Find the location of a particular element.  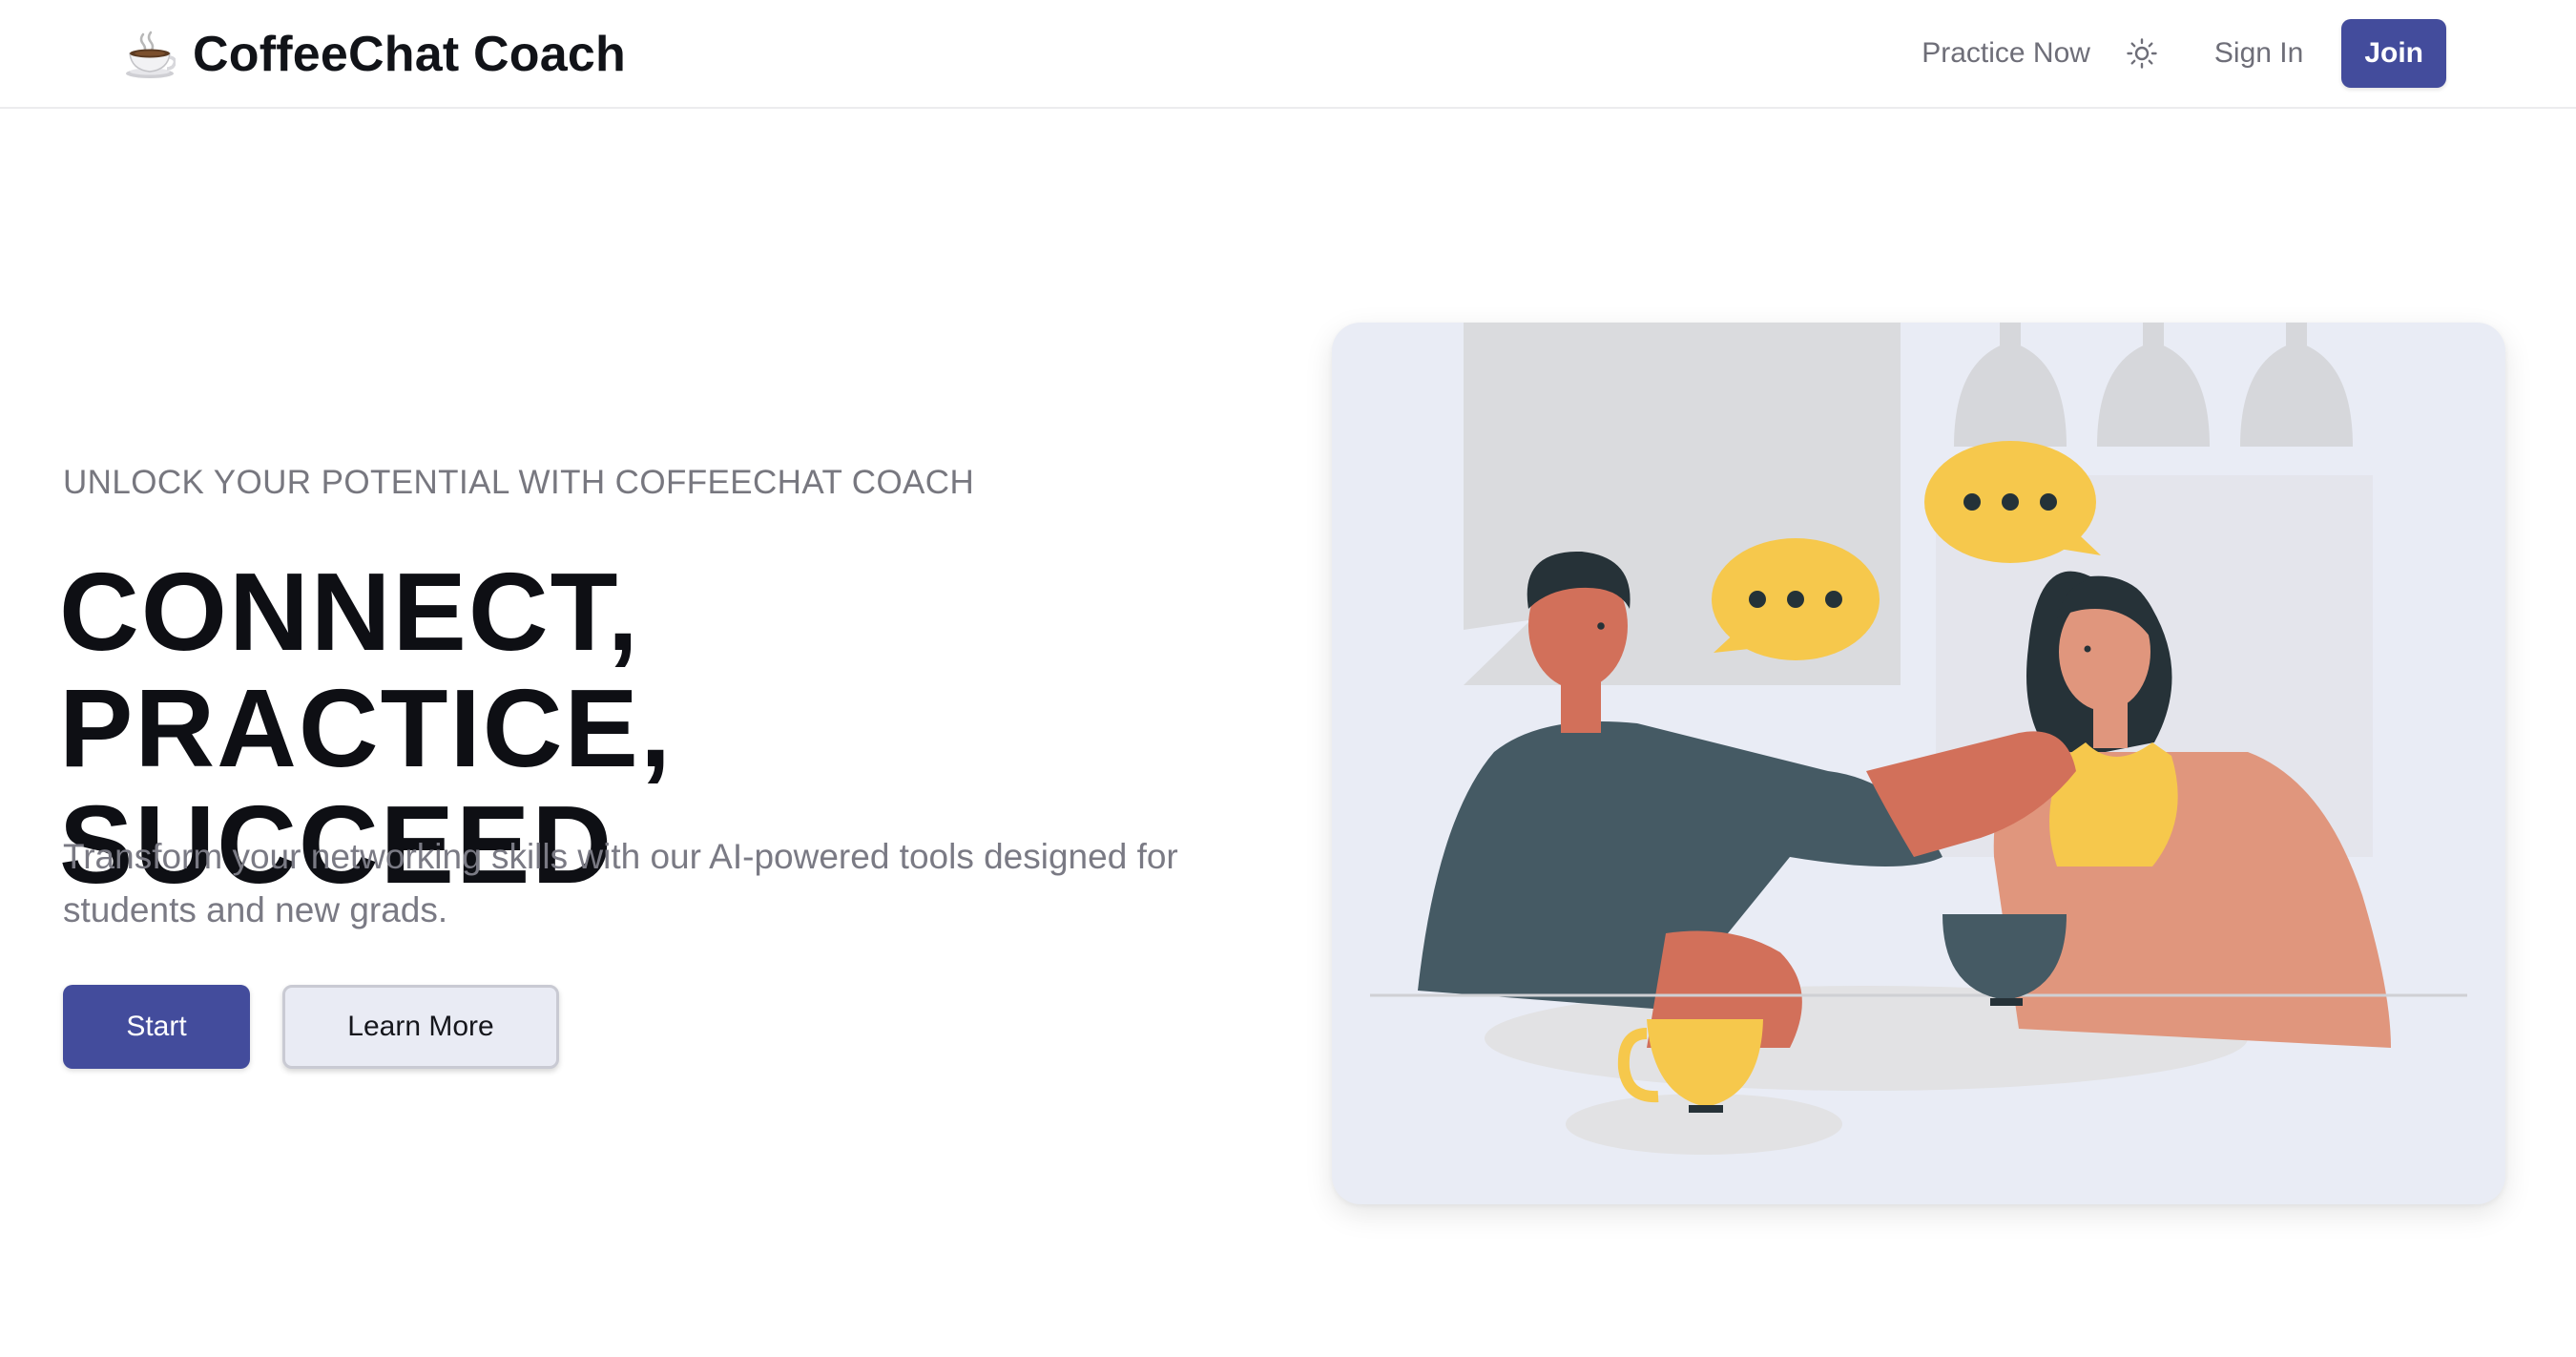

hero-cta-group: Start Learn More is located at coordinates (311, 1027).